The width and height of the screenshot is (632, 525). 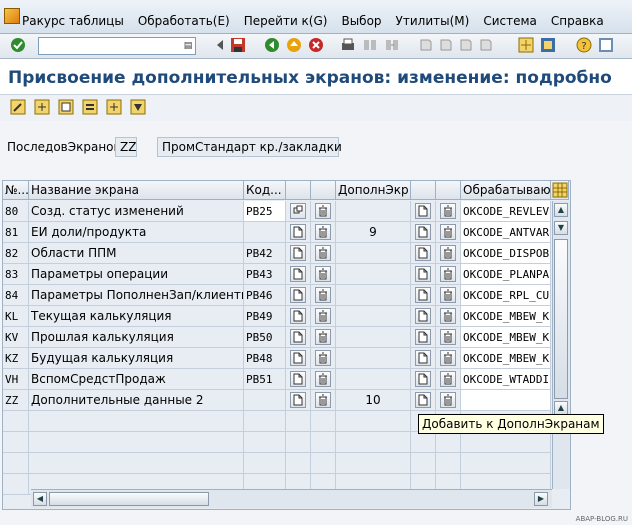 I want to click on scroll-left-icon: ◀, so click(x=40, y=499).